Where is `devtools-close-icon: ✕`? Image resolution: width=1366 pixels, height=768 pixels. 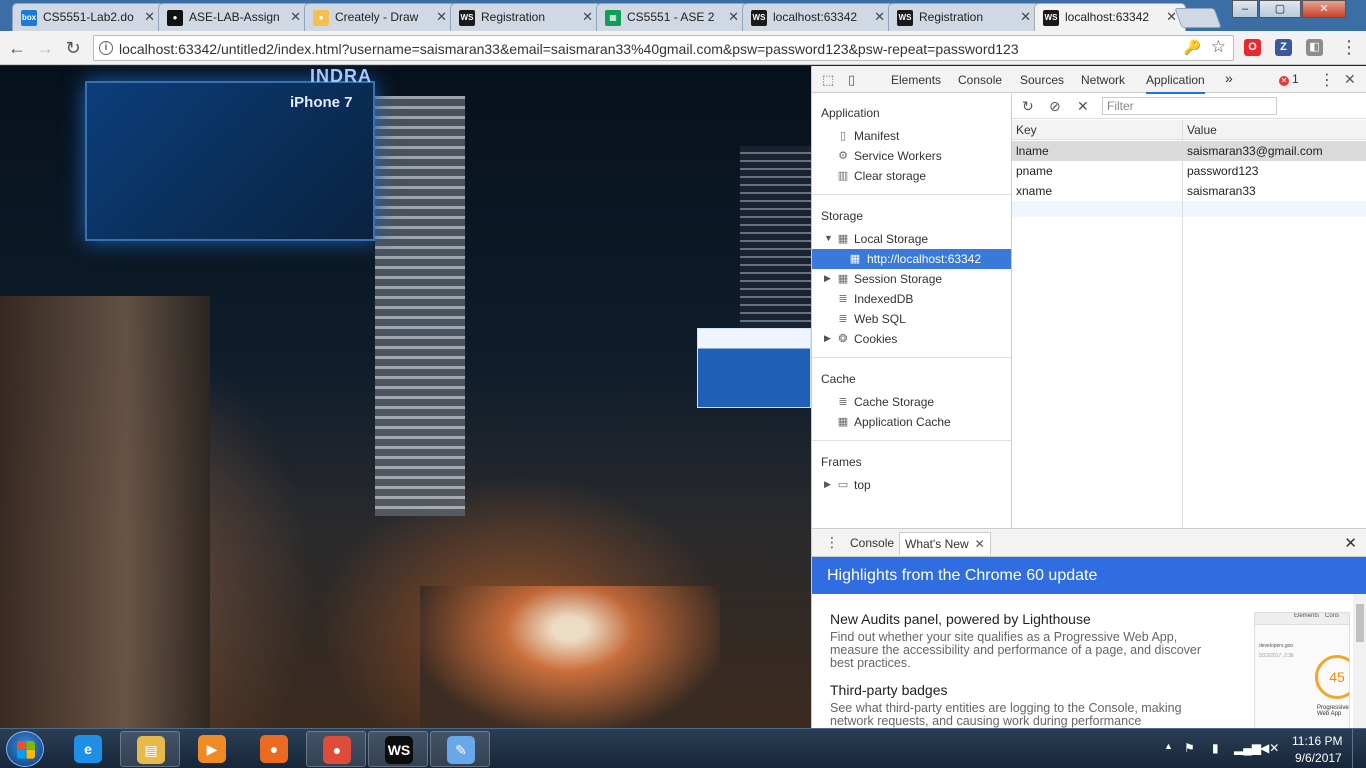 devtools-close-icon: ✕ is located at coordinates (1350, 79).